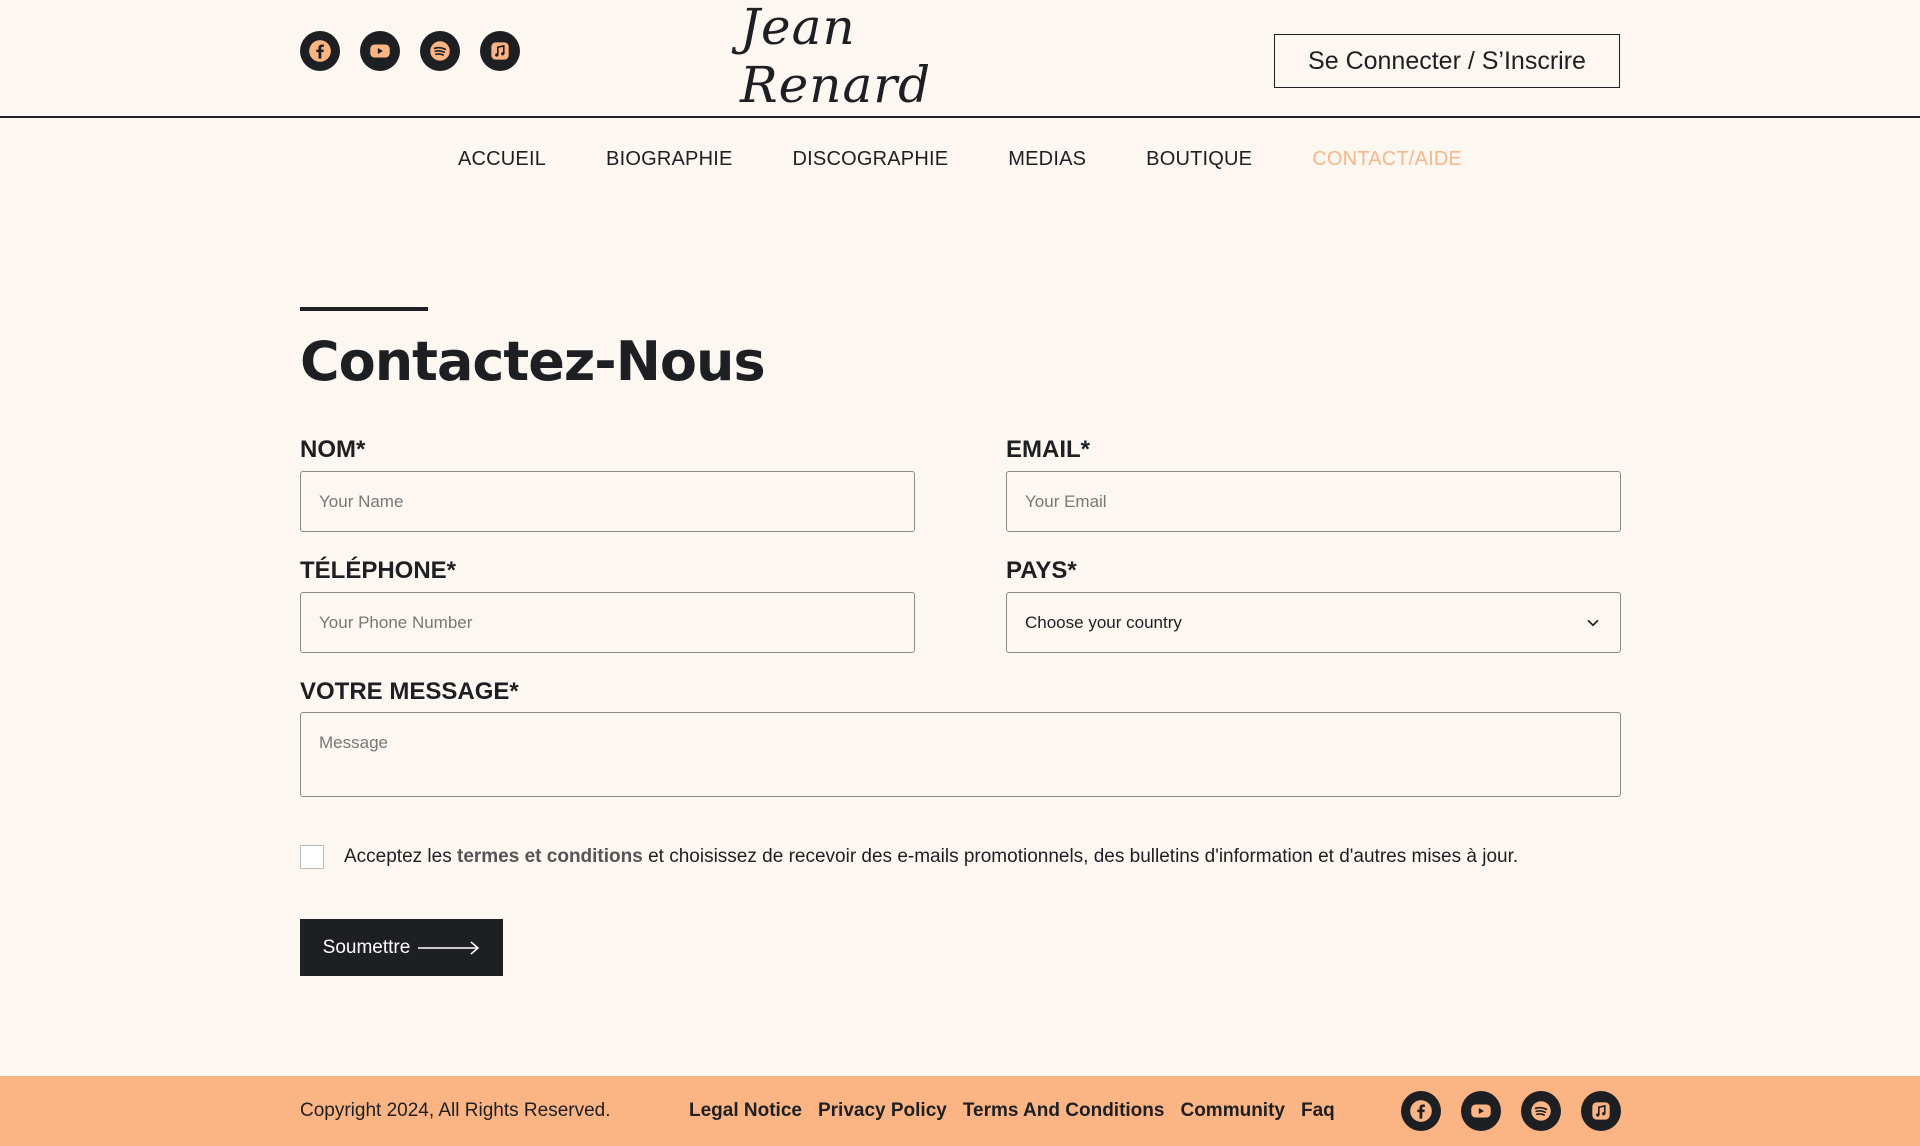  I want to click on login-signup-button: Se Connecter / S’Inscrire, so click(1447, 61).